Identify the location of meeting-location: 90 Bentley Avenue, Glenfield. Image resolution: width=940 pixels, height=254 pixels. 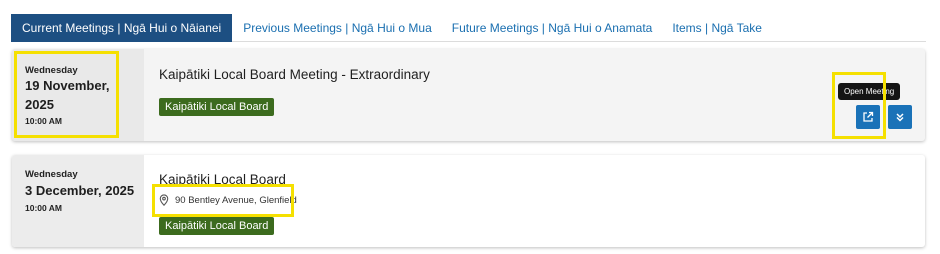
(228, 200).